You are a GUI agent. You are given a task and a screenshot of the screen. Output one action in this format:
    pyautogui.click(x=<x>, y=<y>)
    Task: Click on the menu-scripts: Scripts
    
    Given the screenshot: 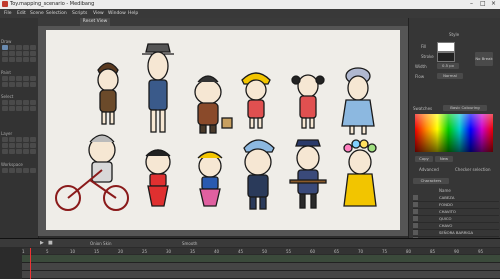 What is the action you would take?
    pyautogui.click(x=79, y=13)
    